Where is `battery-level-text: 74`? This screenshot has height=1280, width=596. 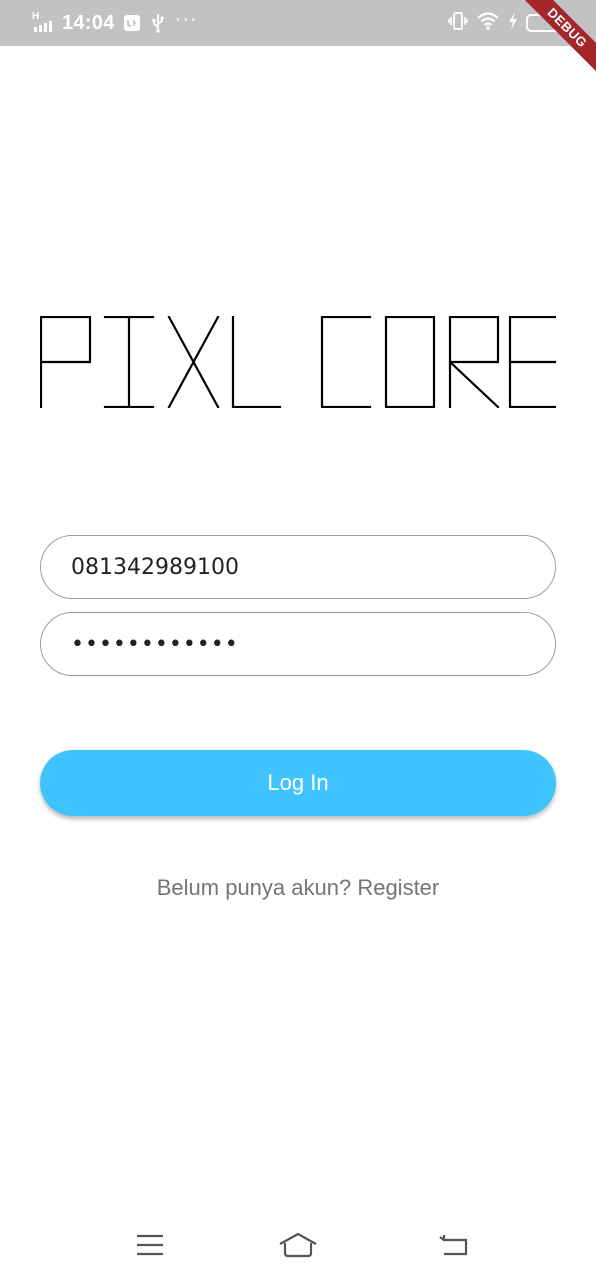 battery-level-text: 74 is located at coordinates (545, 23).